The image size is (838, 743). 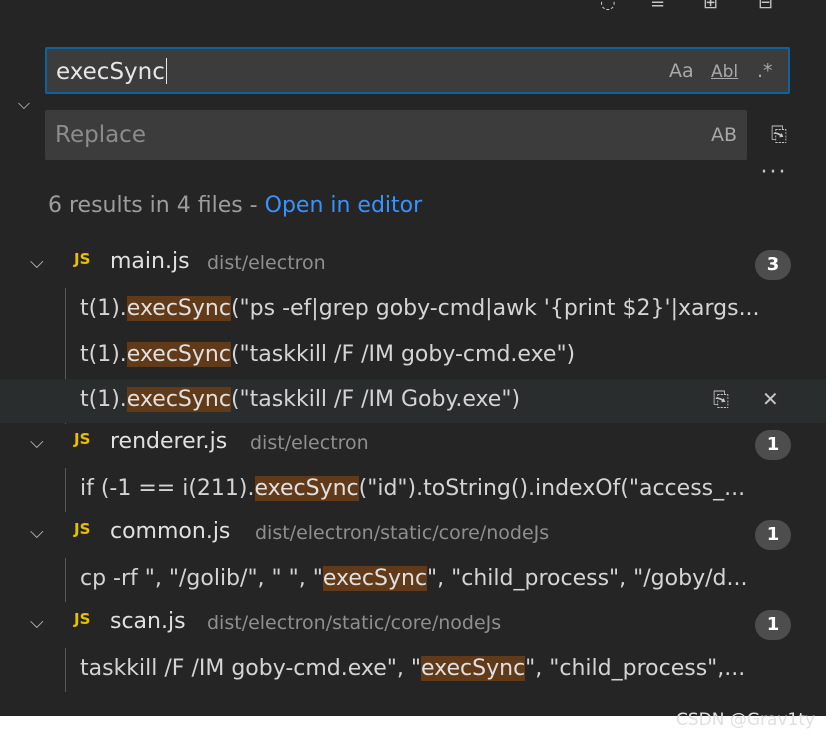 I want to click on results-summary: 6 results in 4 files - Open in editor, so click(x=235, y=205).